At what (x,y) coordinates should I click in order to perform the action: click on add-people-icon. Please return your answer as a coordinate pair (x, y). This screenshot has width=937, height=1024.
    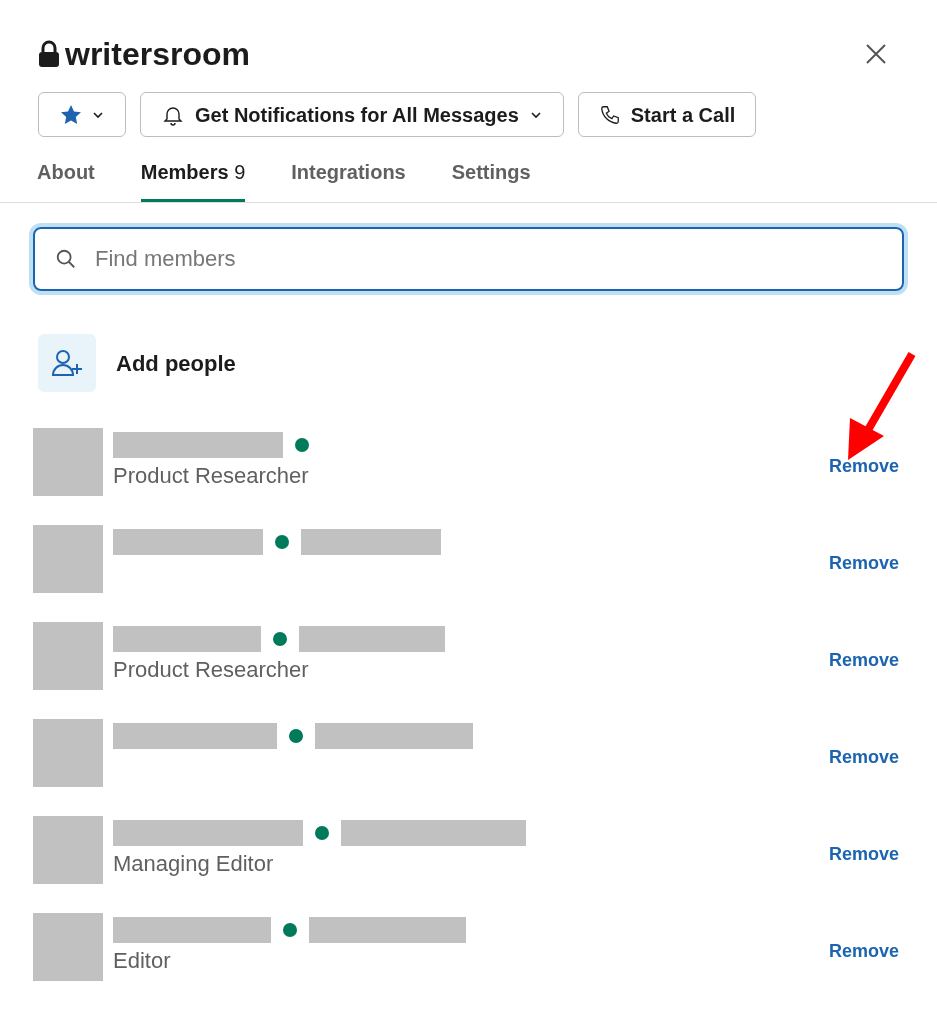
    Looking at the image, I should click on (67, 363).